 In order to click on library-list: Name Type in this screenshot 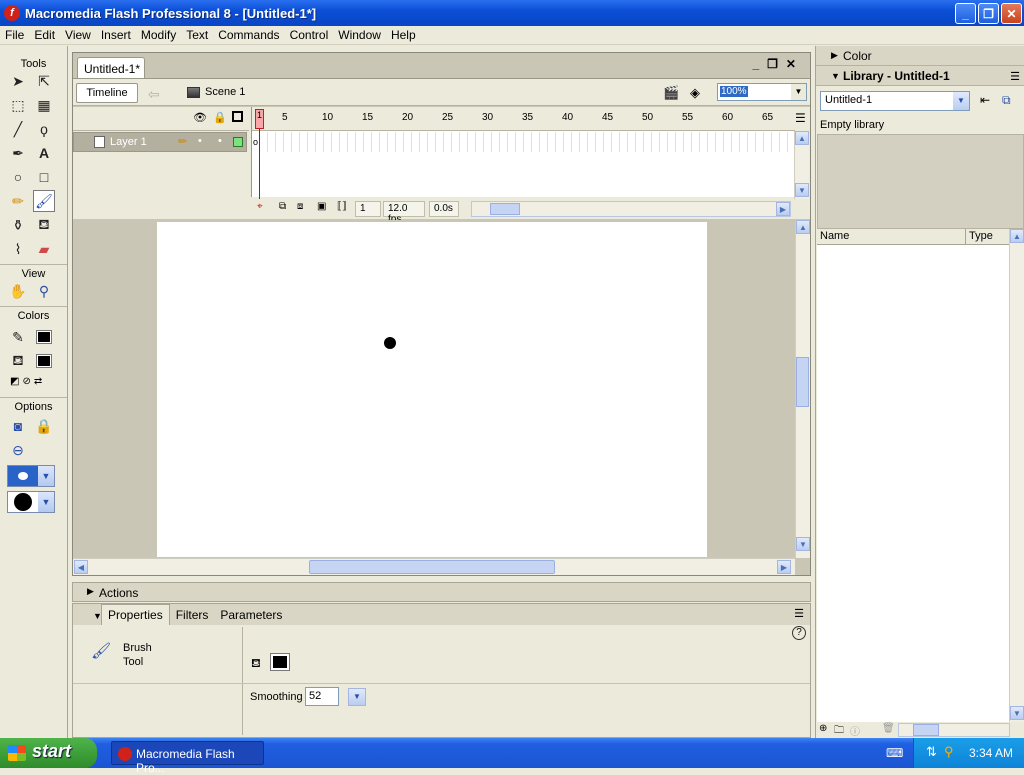, I will do `click(913, 475)`.